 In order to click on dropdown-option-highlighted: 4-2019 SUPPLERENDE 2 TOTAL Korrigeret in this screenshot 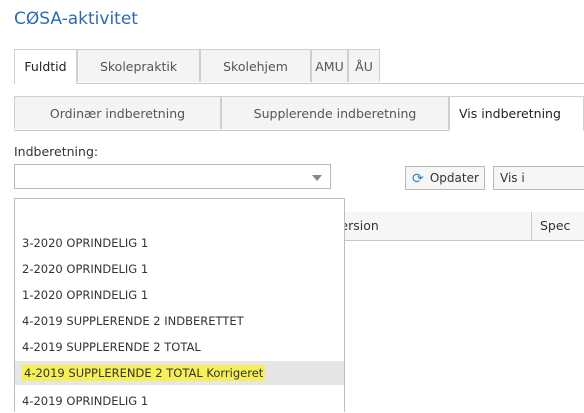, I will do `click(179, 373)`.